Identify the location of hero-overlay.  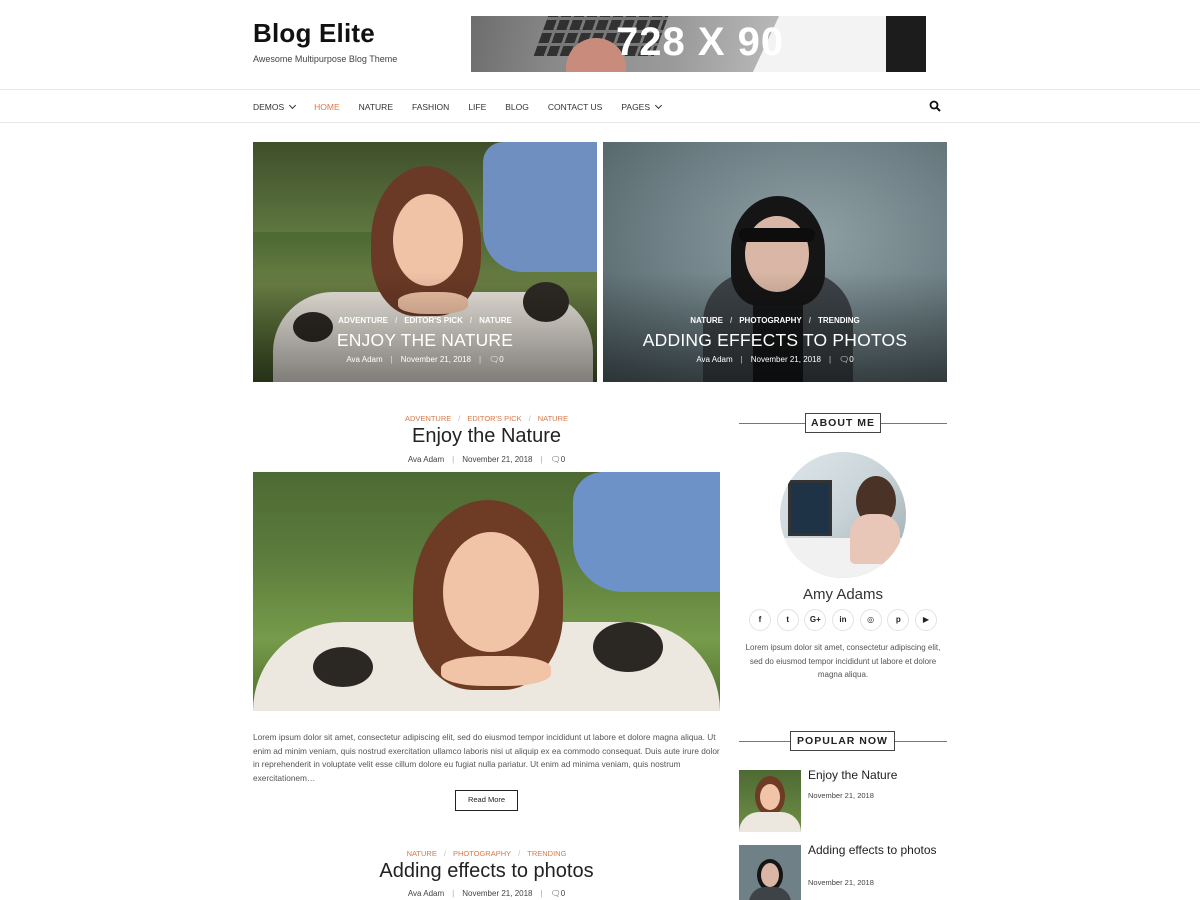
(425, 327).